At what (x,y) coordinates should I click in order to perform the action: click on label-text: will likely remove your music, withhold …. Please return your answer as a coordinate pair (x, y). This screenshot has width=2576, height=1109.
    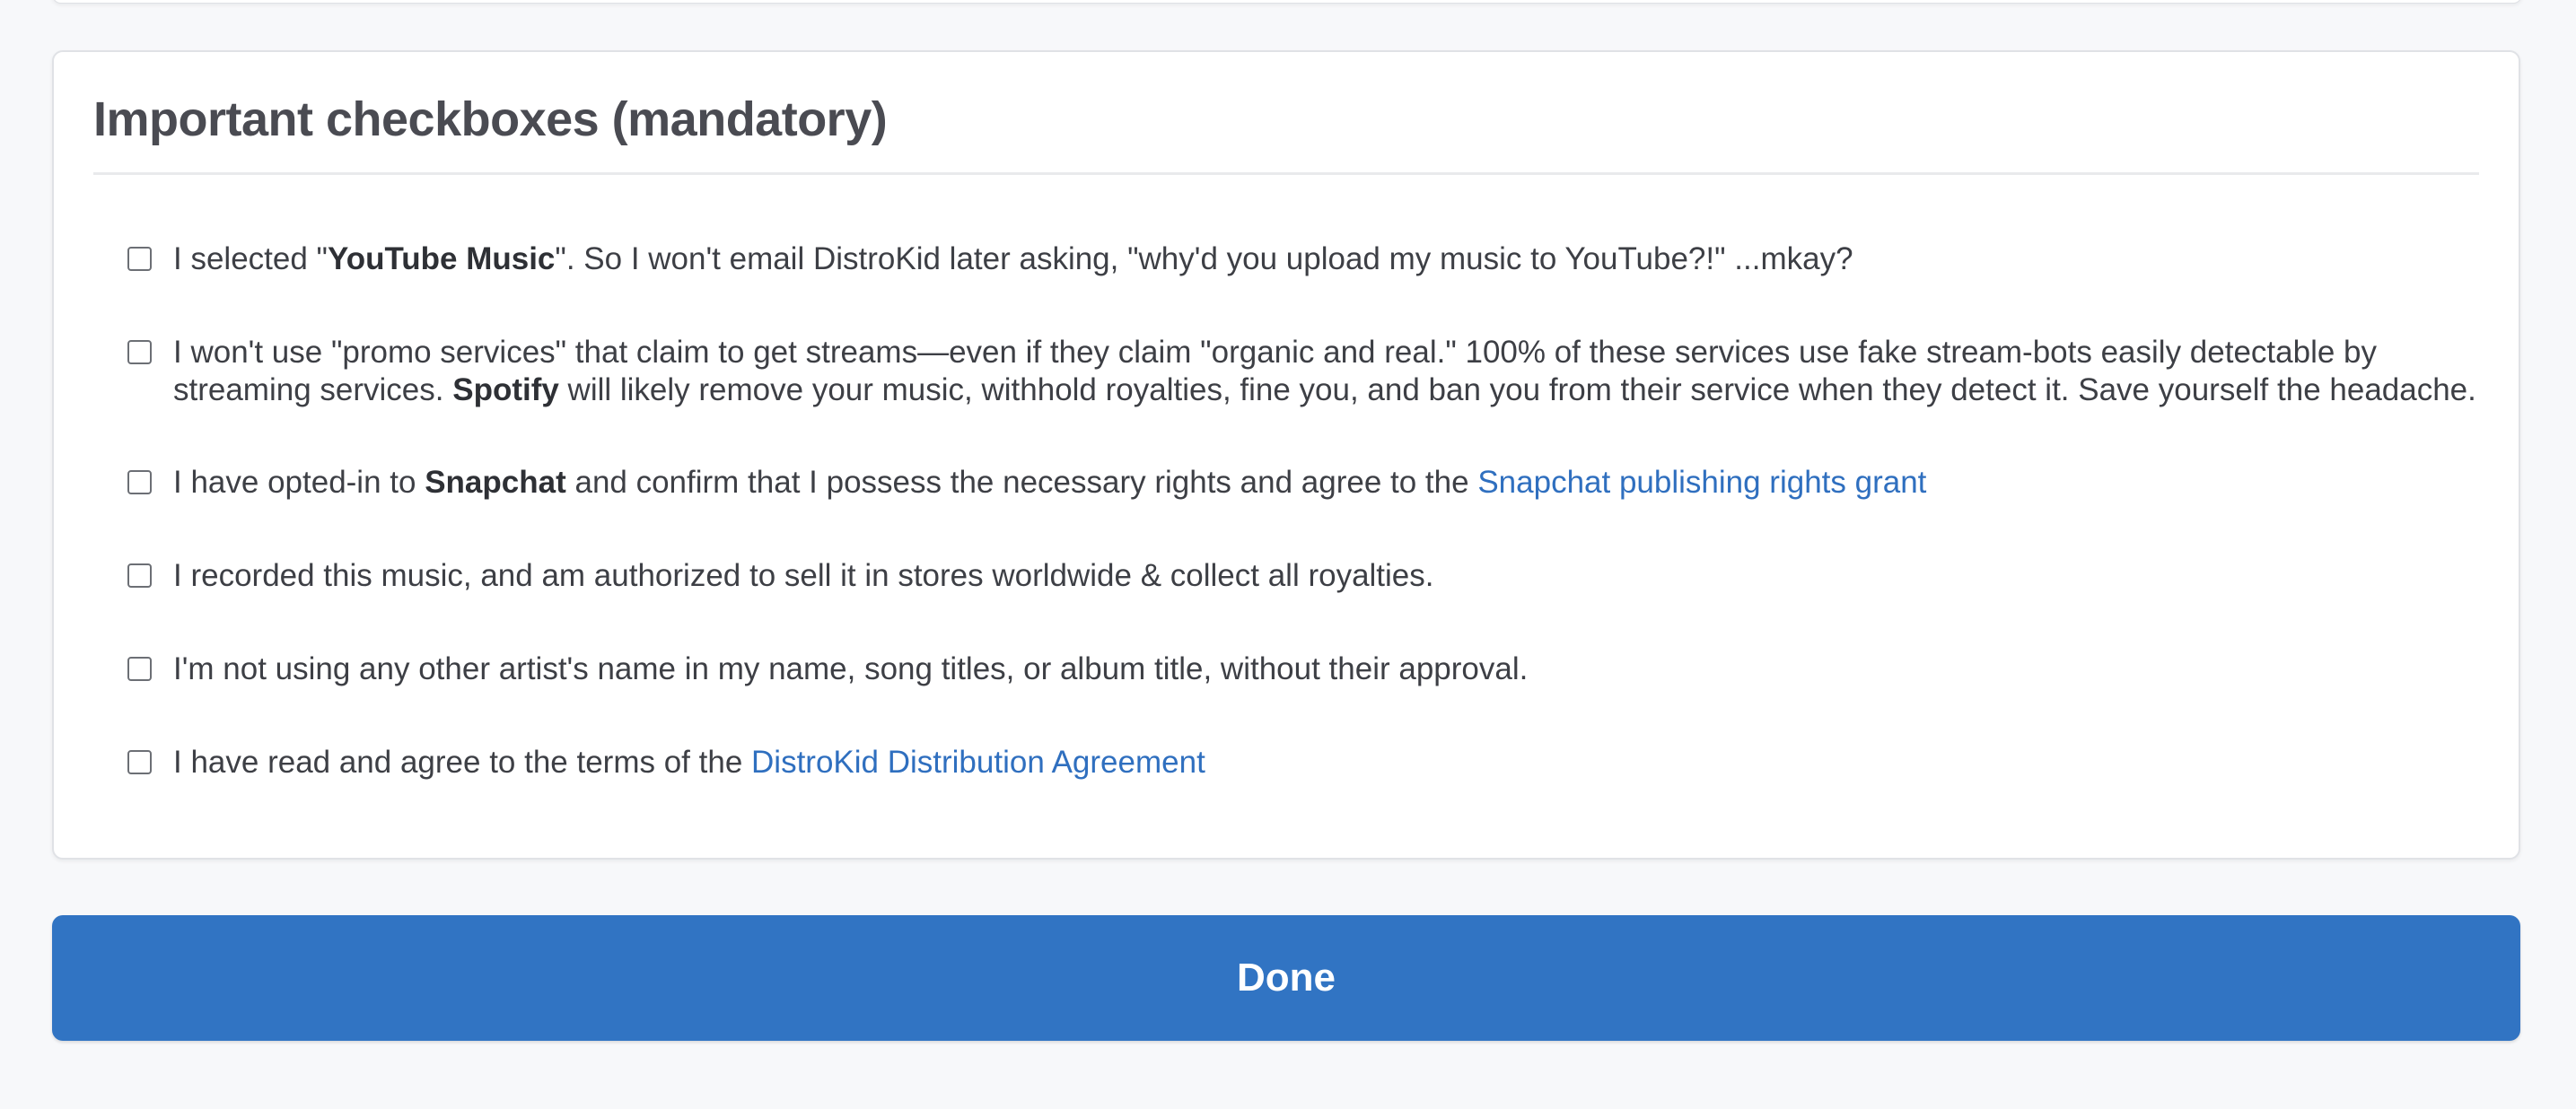
    Looking at the image, I should click on (1517, 389).